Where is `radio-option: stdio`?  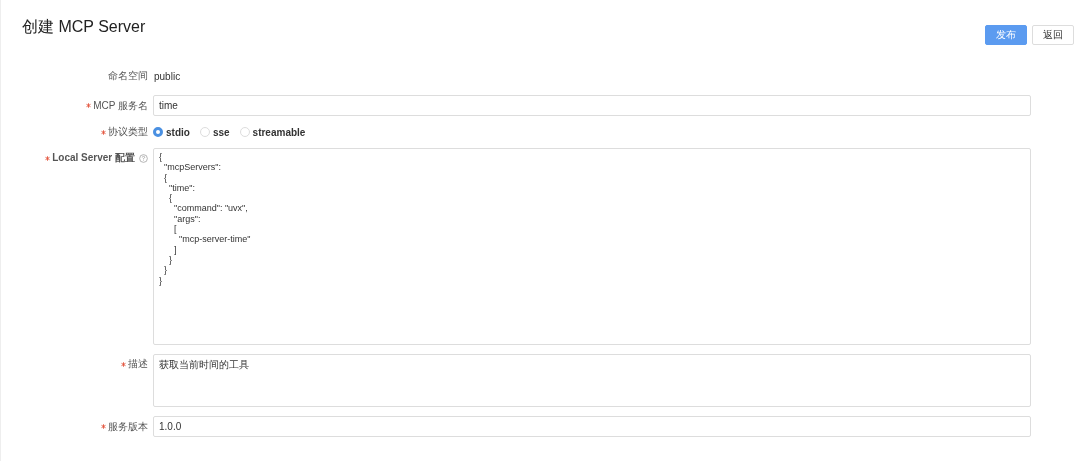
radio-option: stdio is located at coordinates (171, 132).